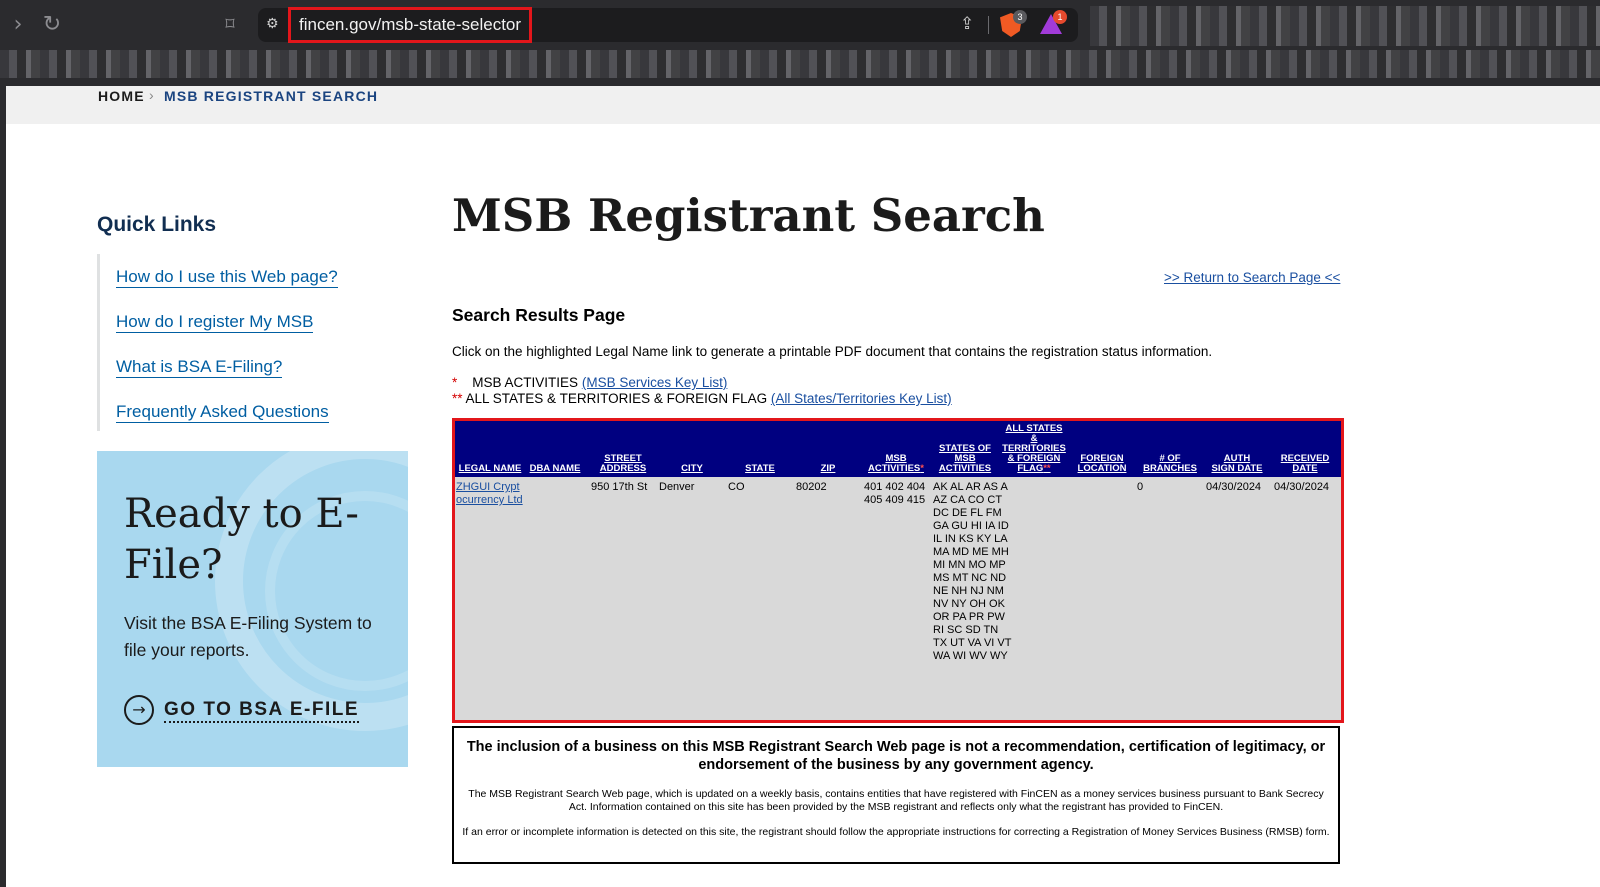  I want to click on blurred-bookmarks-area, so click(800, 64).